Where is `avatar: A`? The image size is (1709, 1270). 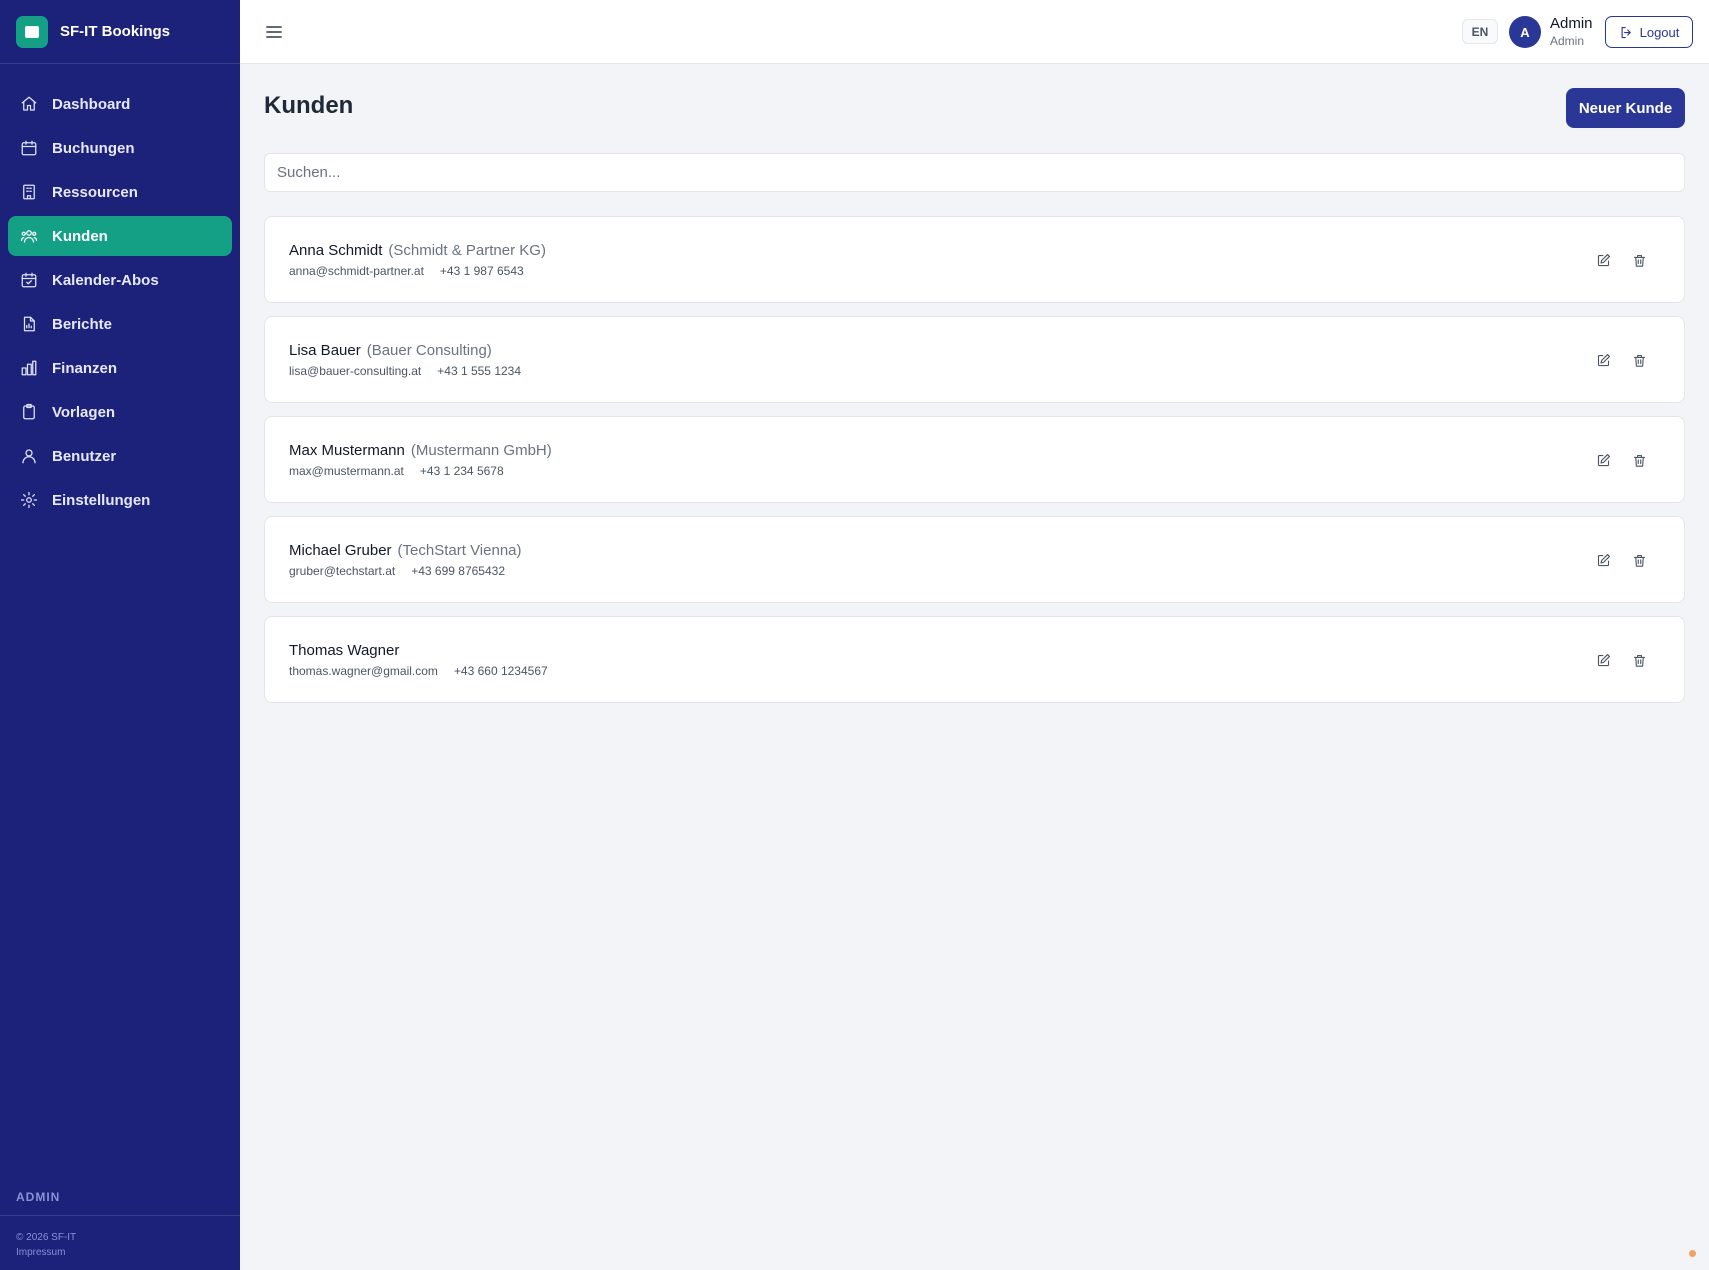
avatar: A is located at coordinates (1525, 32).